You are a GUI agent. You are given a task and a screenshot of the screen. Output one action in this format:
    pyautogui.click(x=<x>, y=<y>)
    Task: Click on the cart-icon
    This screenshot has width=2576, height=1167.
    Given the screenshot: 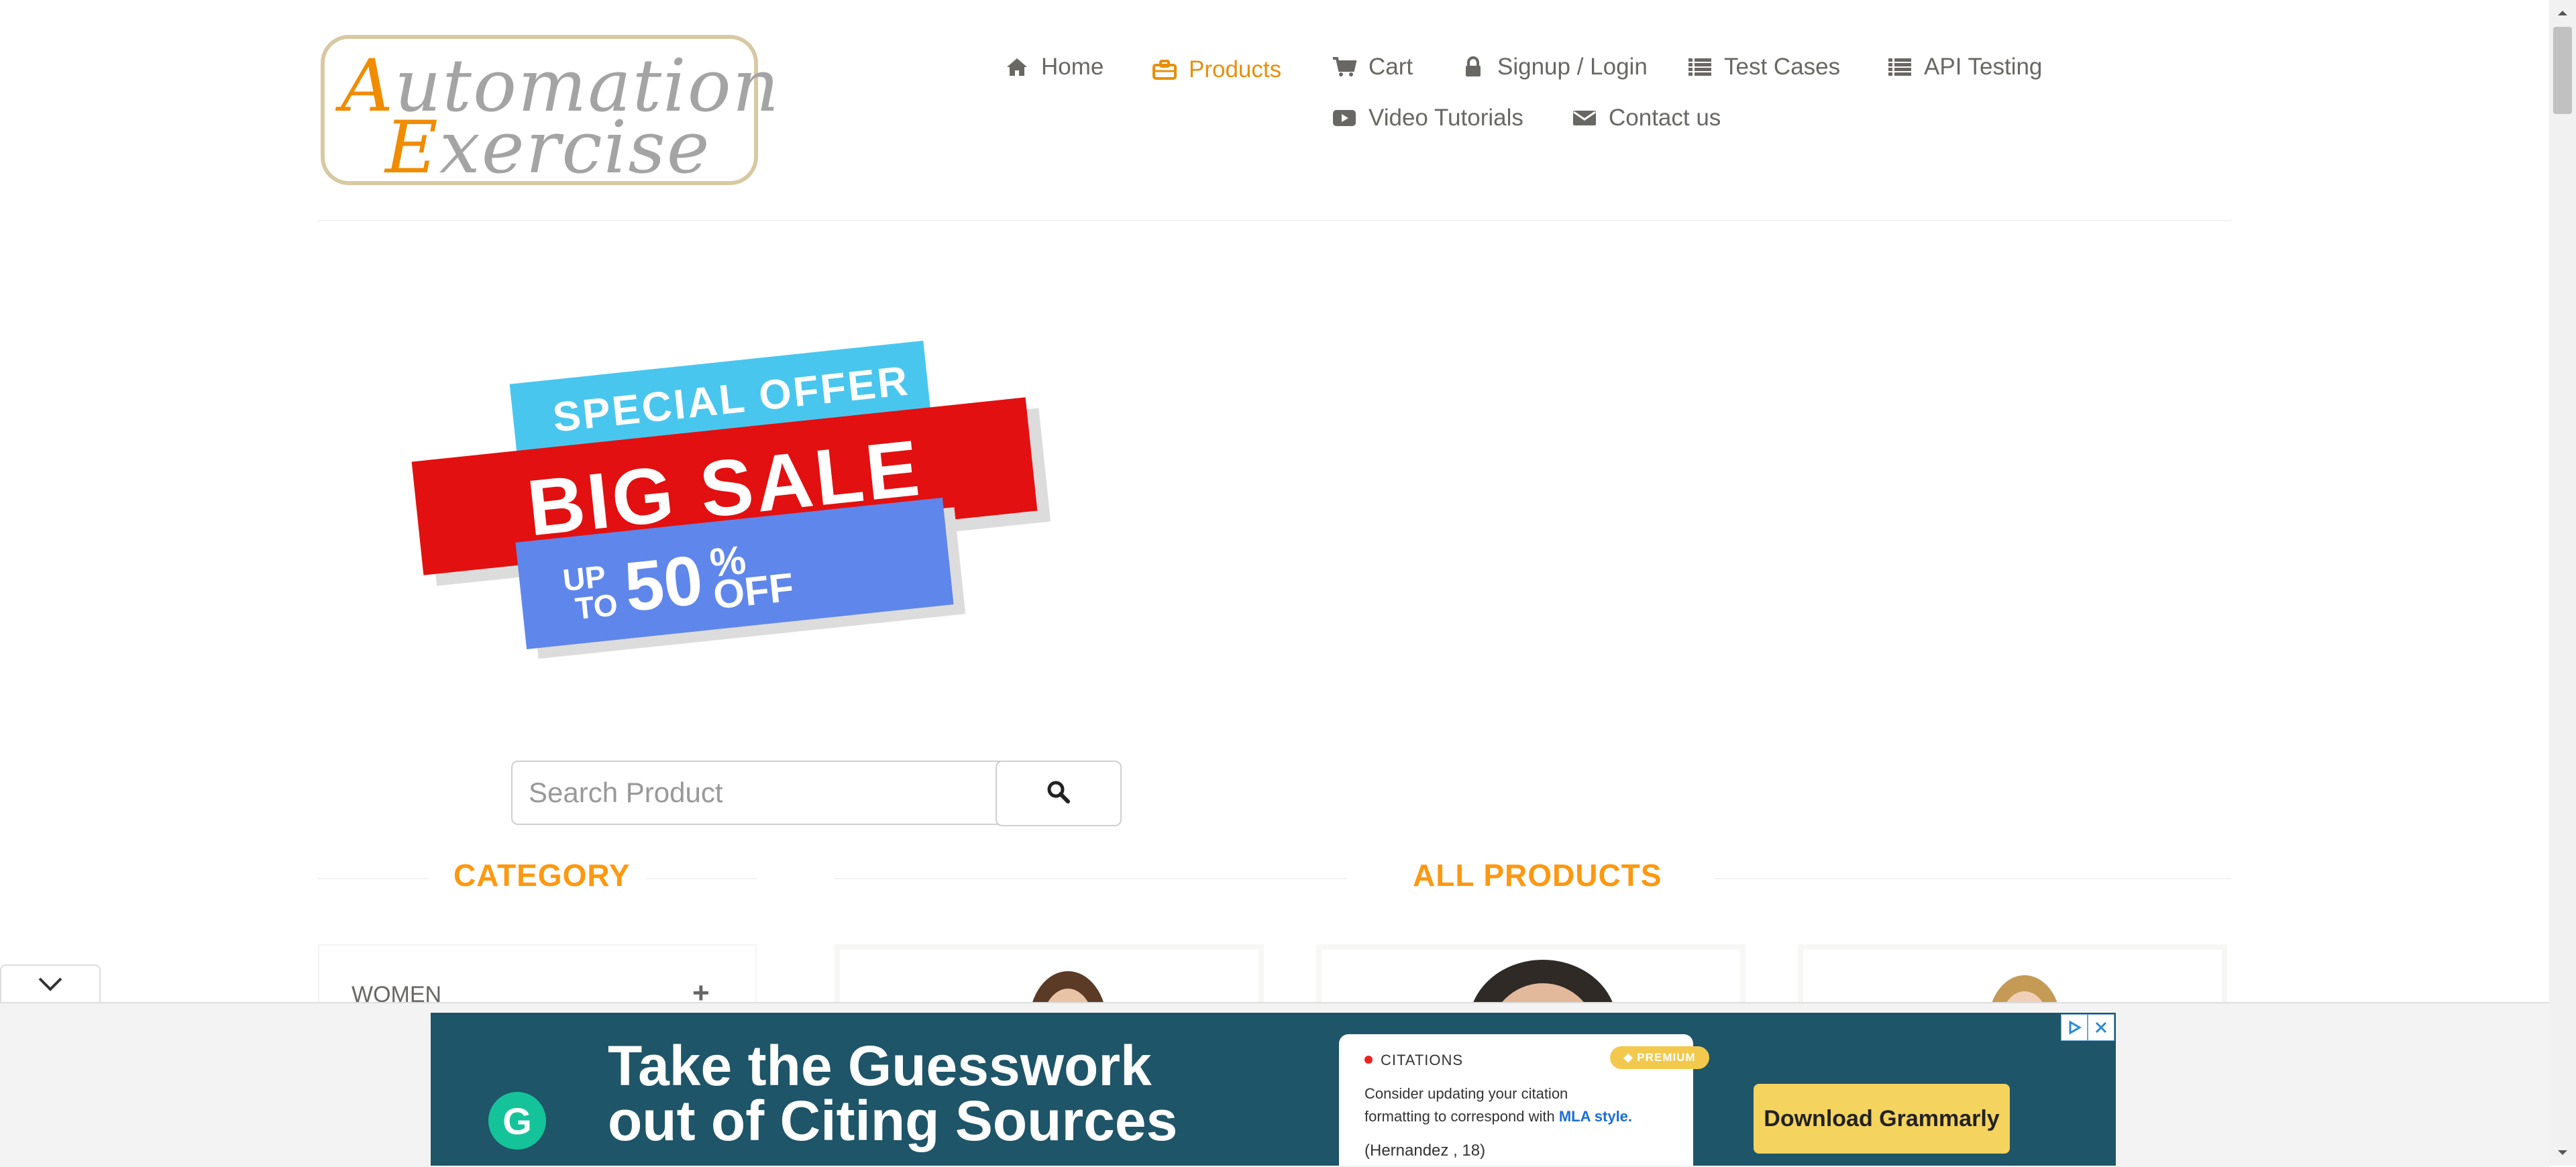 What is the action you would take?
    pyautogui.click(x=1344, y=67)
    